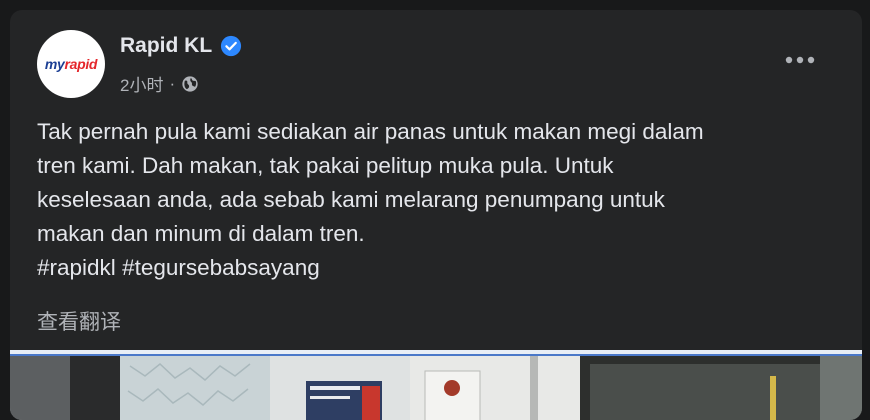 The width and height of the screenshot is (870, 420). Describe the element at coordinates (221, 267) in the screenshot. I see `hashtag-tegursebabsayang: #tegursebabsayang` at that location.